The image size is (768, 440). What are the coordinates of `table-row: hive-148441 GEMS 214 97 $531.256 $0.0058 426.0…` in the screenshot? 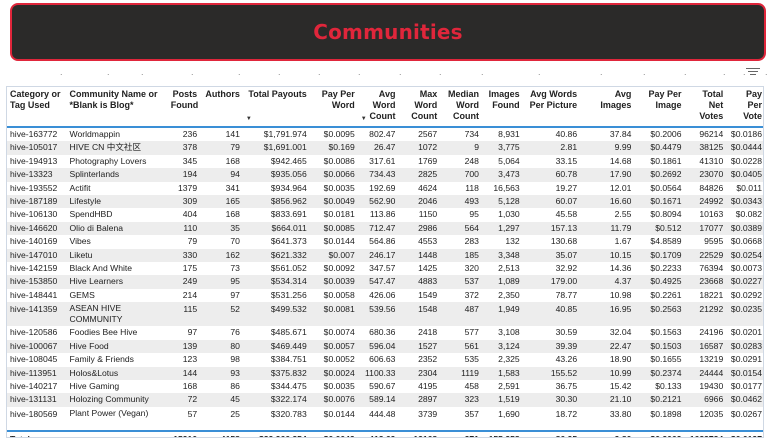 It's located at (385, 295).